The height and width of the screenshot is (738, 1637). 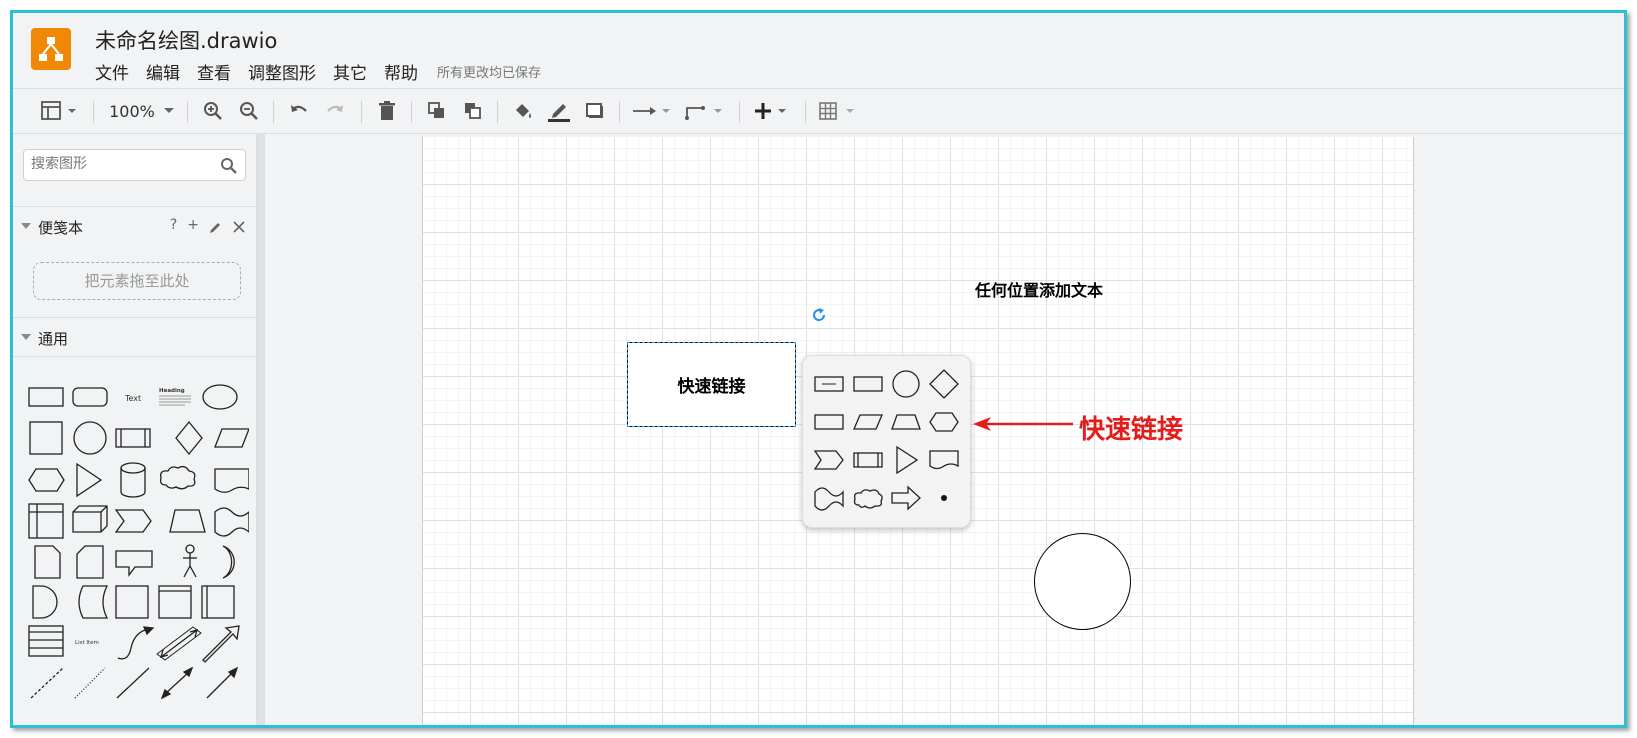 I want to click on shape-process, so click(x=133, y=438).